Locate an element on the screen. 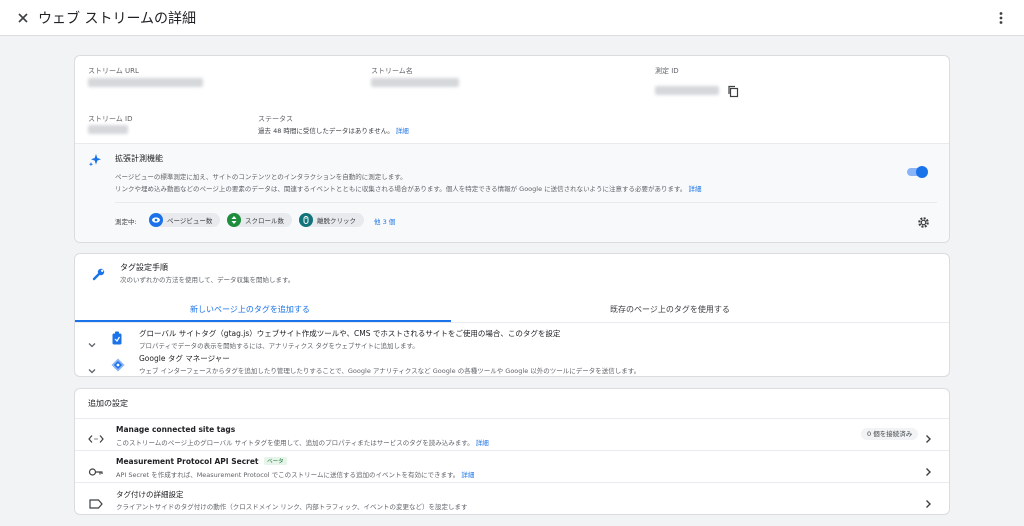 This screenshot has width=1024, height=526. chip-pageviews-label: ページビュー数 is located at coordinates (190, 221).